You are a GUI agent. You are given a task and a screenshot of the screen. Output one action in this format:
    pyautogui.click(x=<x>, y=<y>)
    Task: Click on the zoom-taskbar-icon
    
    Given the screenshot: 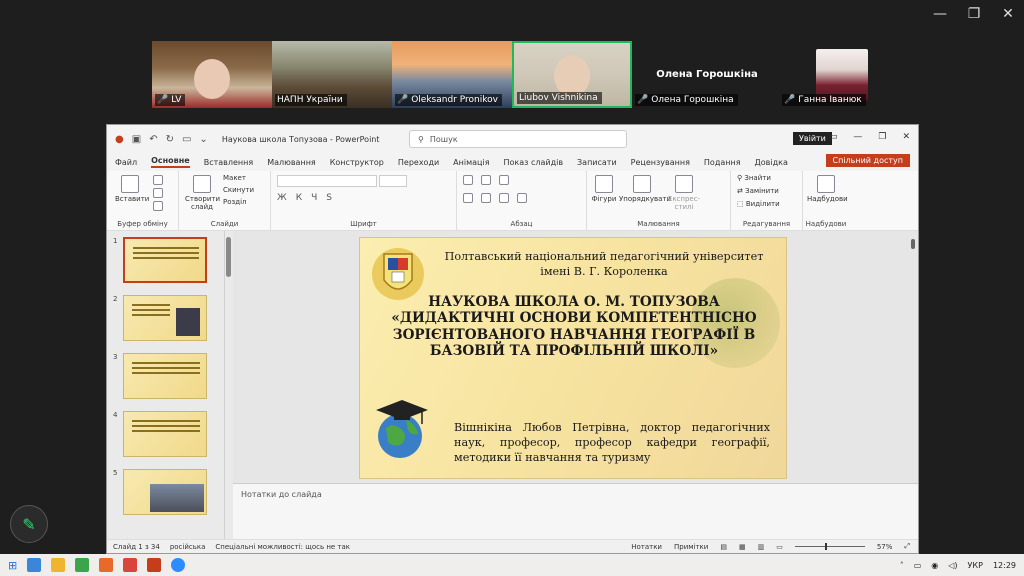 What is the action you would take?
    pyautogui.click(x=178, y=565)
    